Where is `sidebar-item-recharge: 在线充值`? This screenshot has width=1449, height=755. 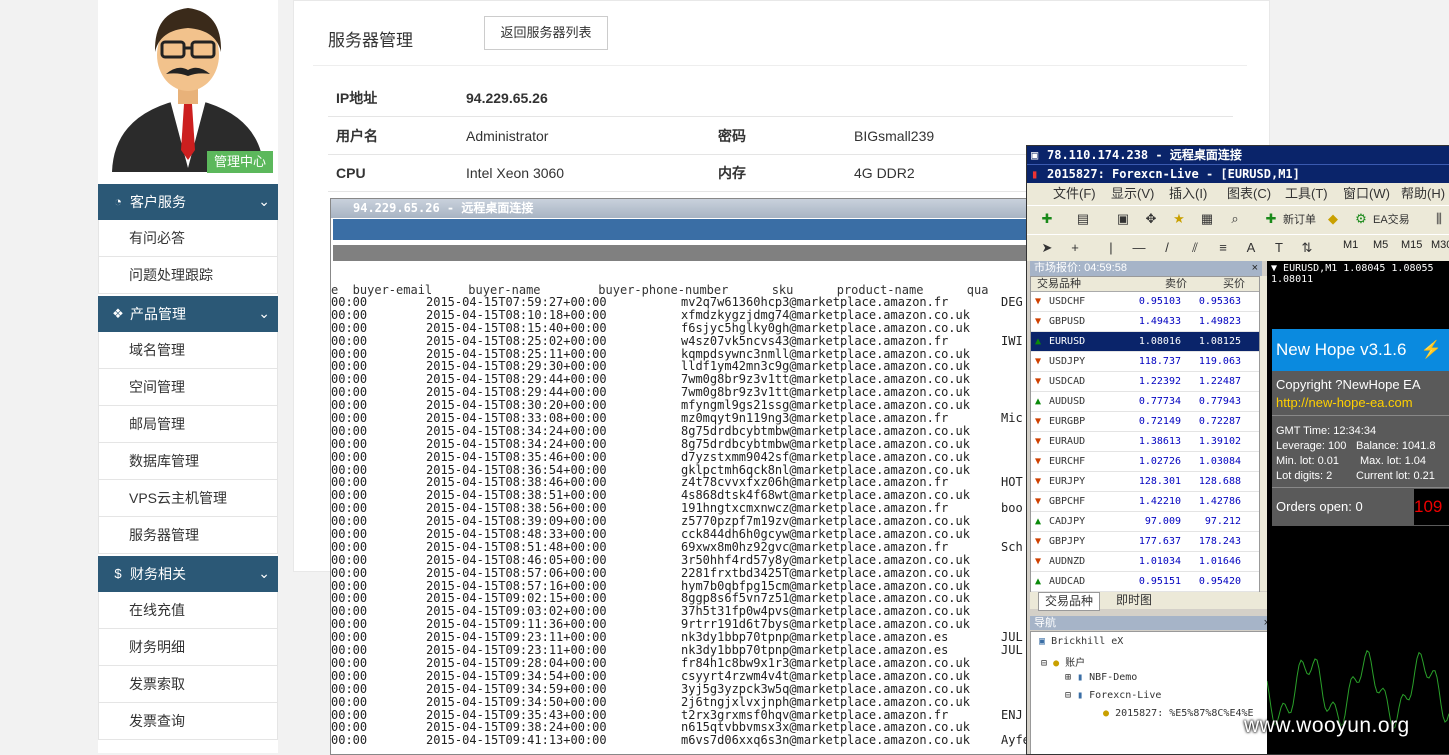 sidebar-item-recharge: 在线充值 is located at coordinates (188, 610).